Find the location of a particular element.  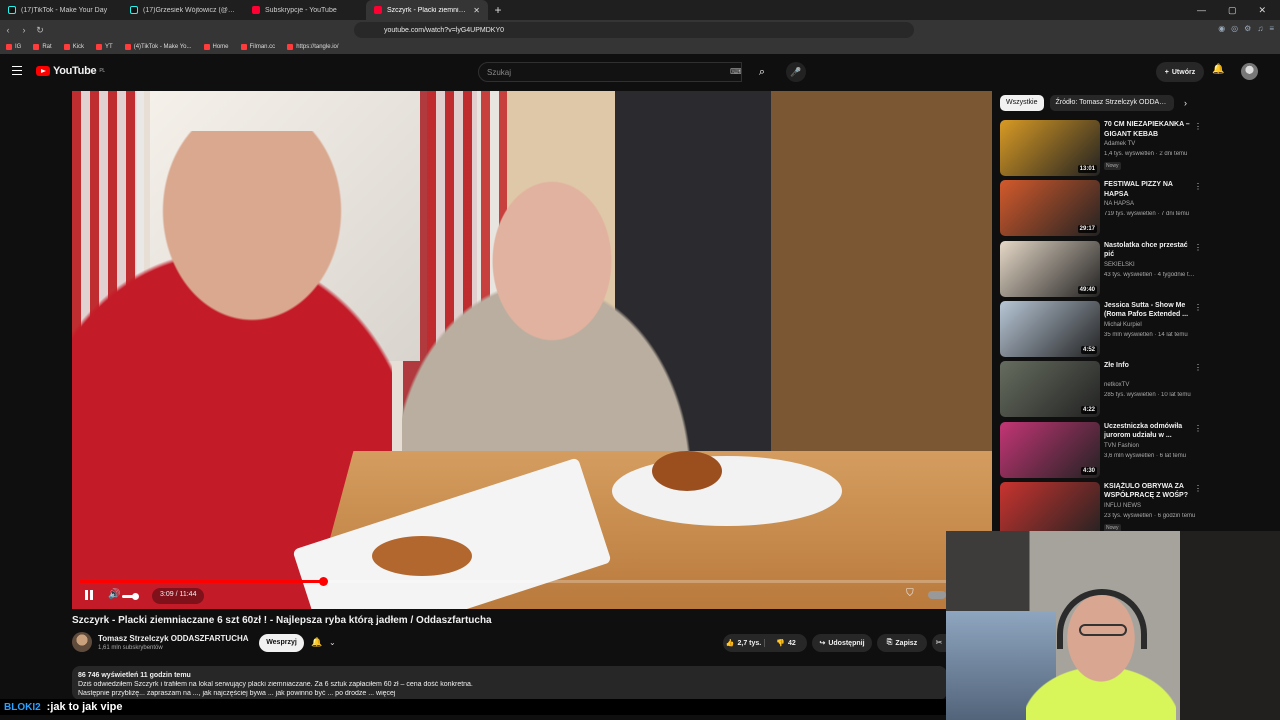

browser-tab: Subskrypcje - YouTube is located at coordinates (305, 10).